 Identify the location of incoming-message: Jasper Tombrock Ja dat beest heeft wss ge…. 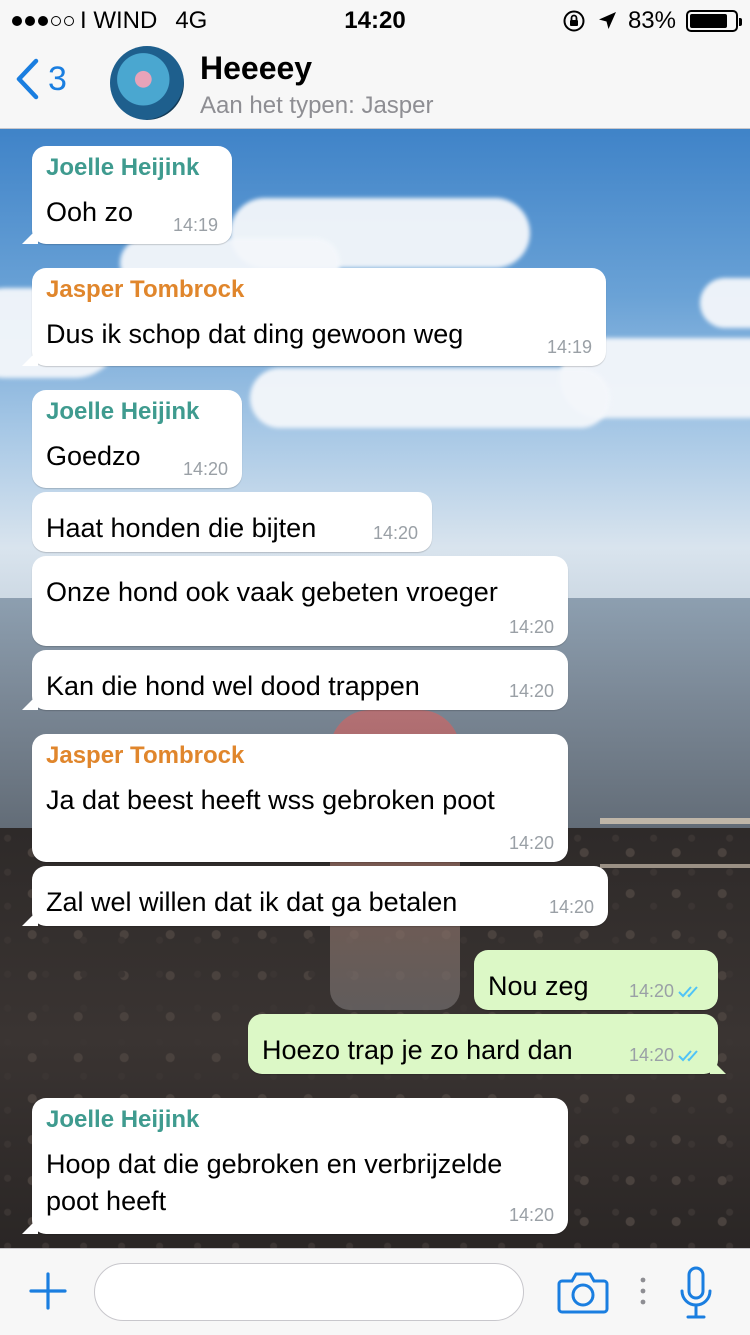
(300, 798).